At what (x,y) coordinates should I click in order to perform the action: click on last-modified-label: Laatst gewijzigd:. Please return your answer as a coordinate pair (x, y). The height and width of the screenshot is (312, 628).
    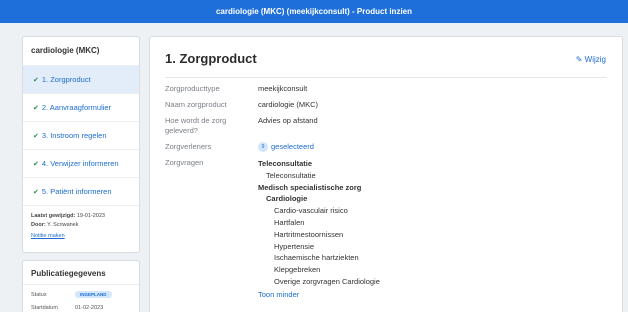
    Looking at the image, I should click on (53, 216).